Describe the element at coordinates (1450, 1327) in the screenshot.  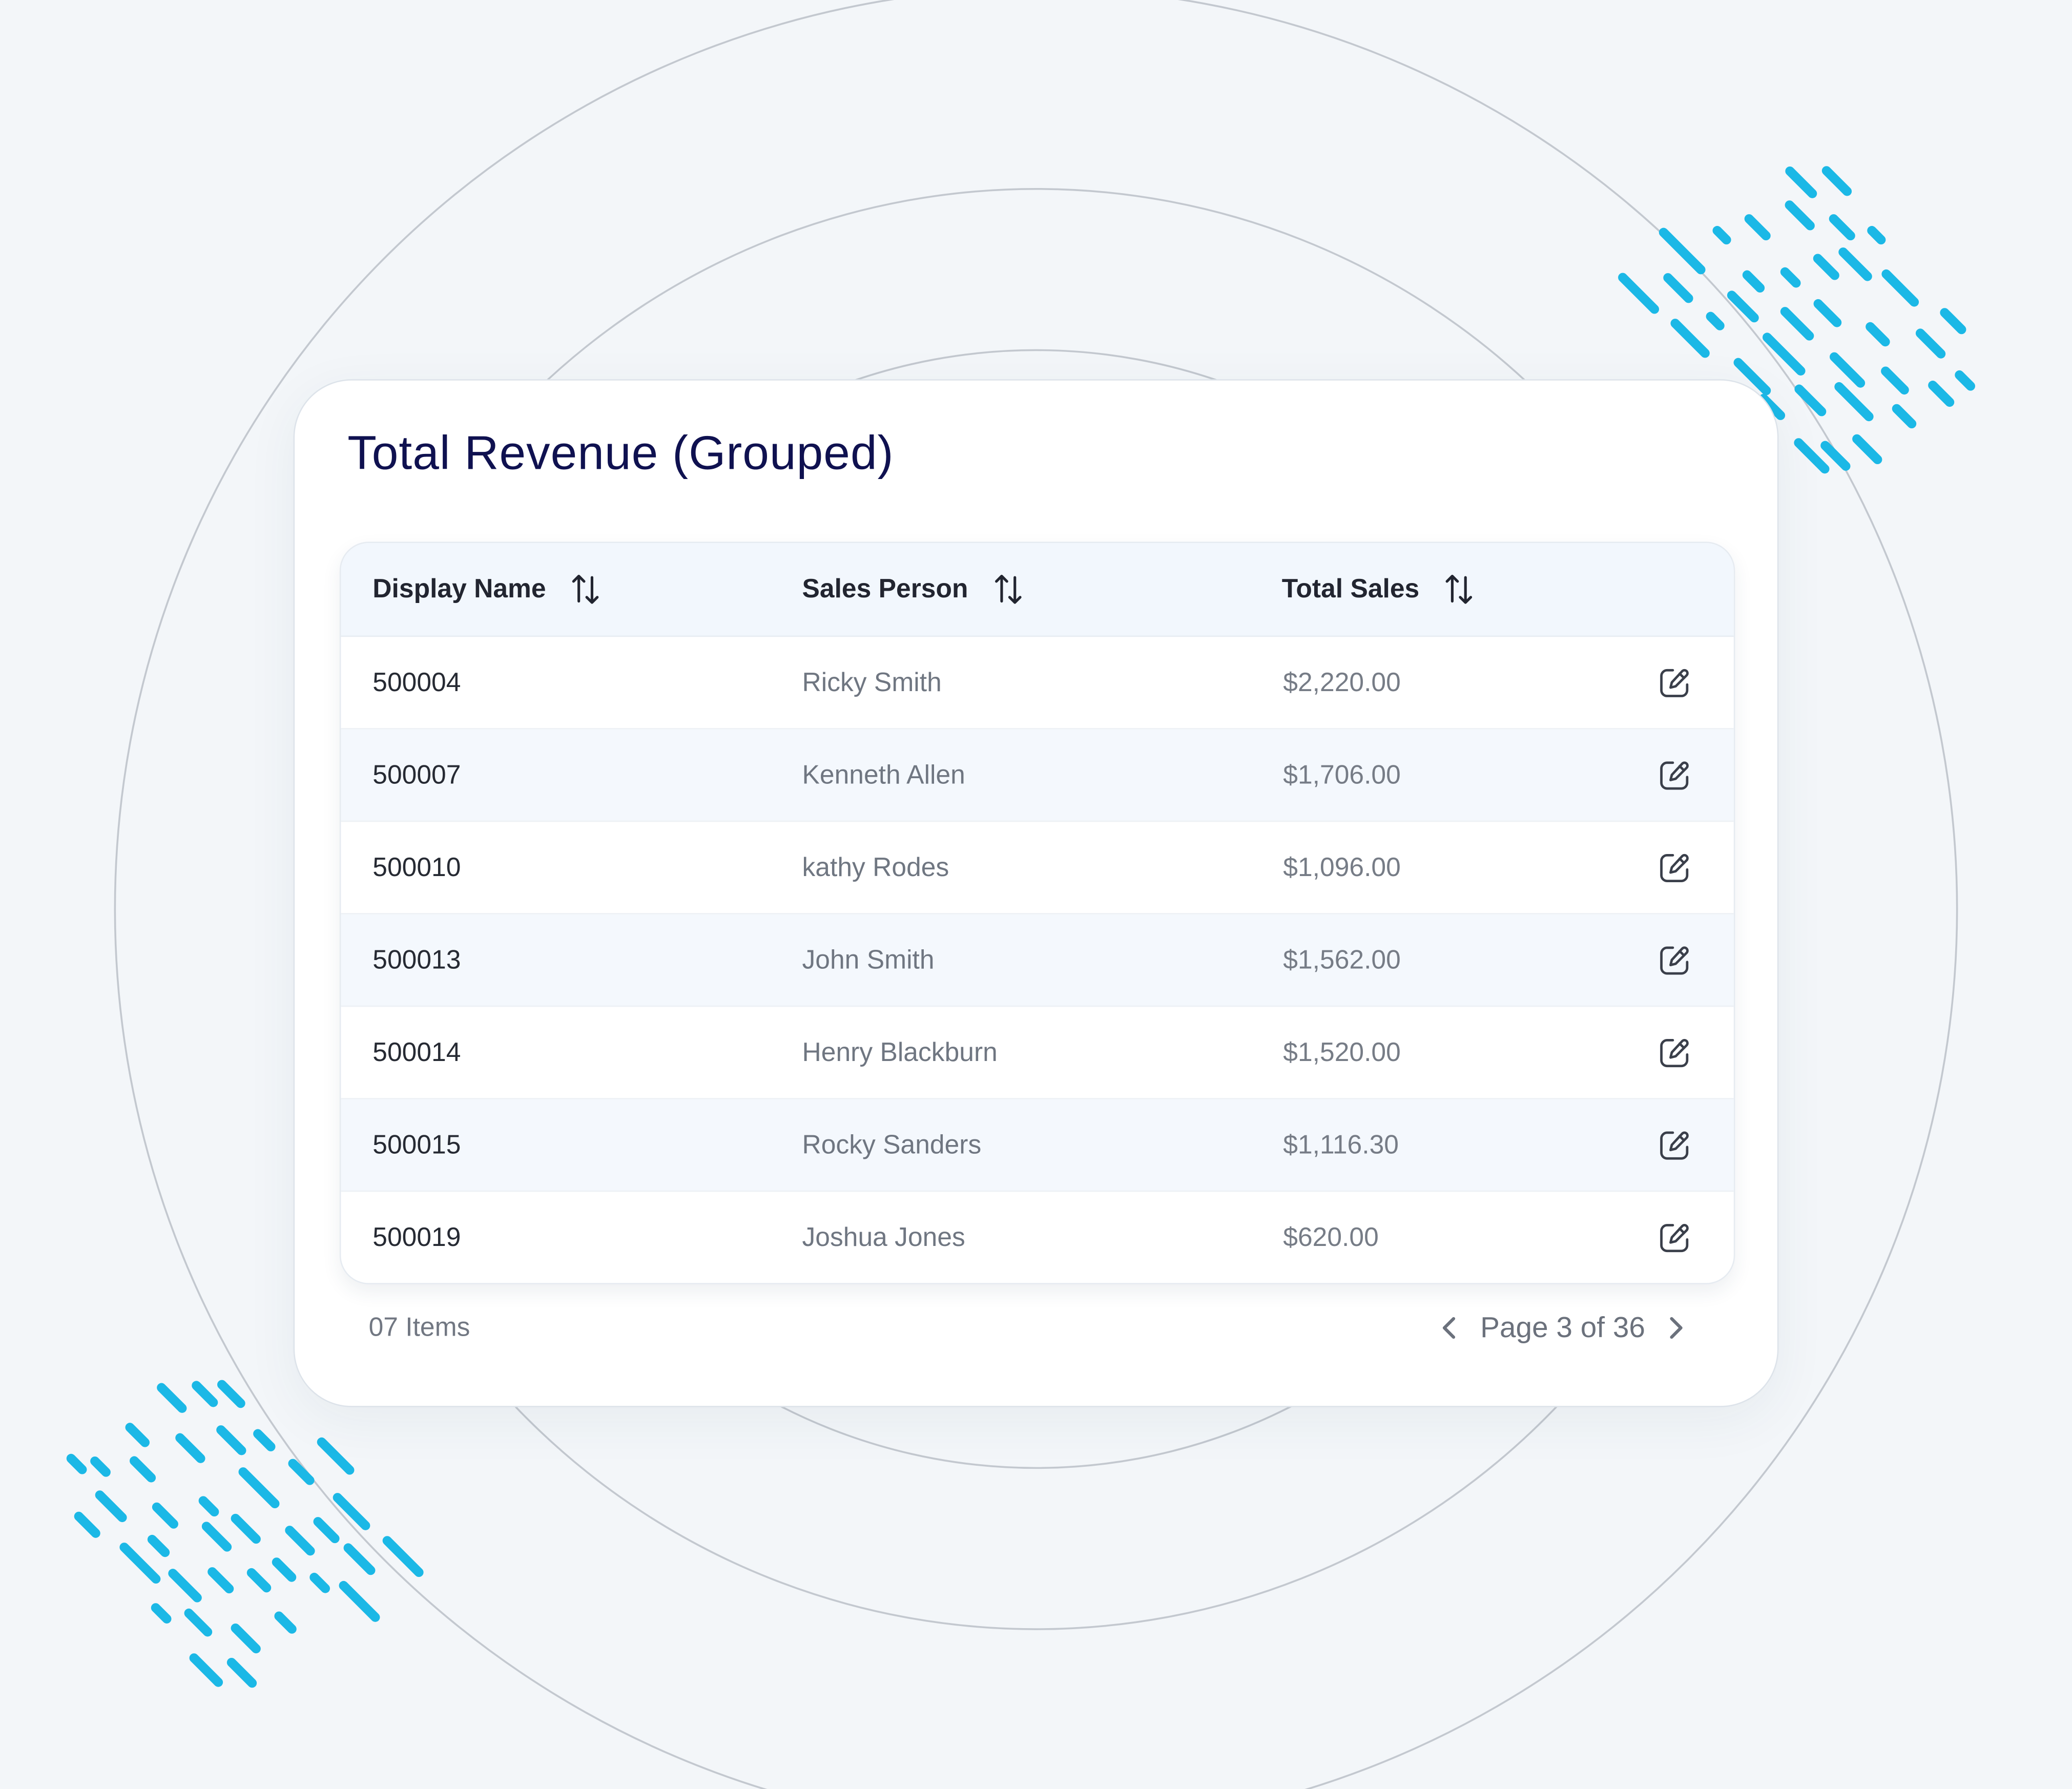
I see `chevron-left-icon` at that location.